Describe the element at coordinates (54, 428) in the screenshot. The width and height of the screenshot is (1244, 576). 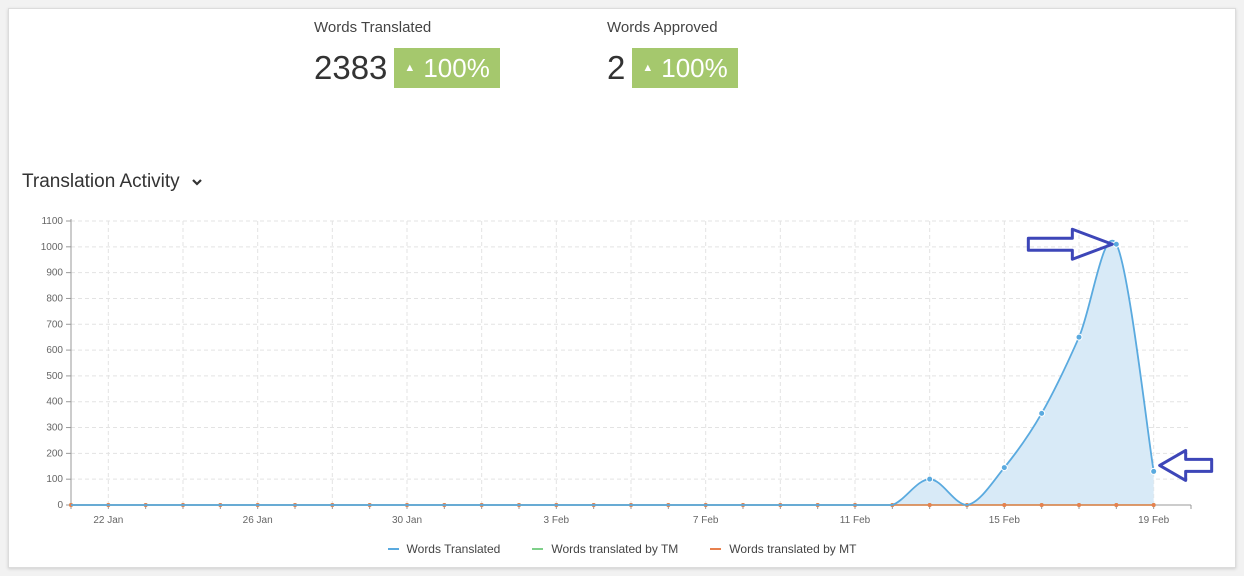
I see `y-tick-label: 300` at that location.